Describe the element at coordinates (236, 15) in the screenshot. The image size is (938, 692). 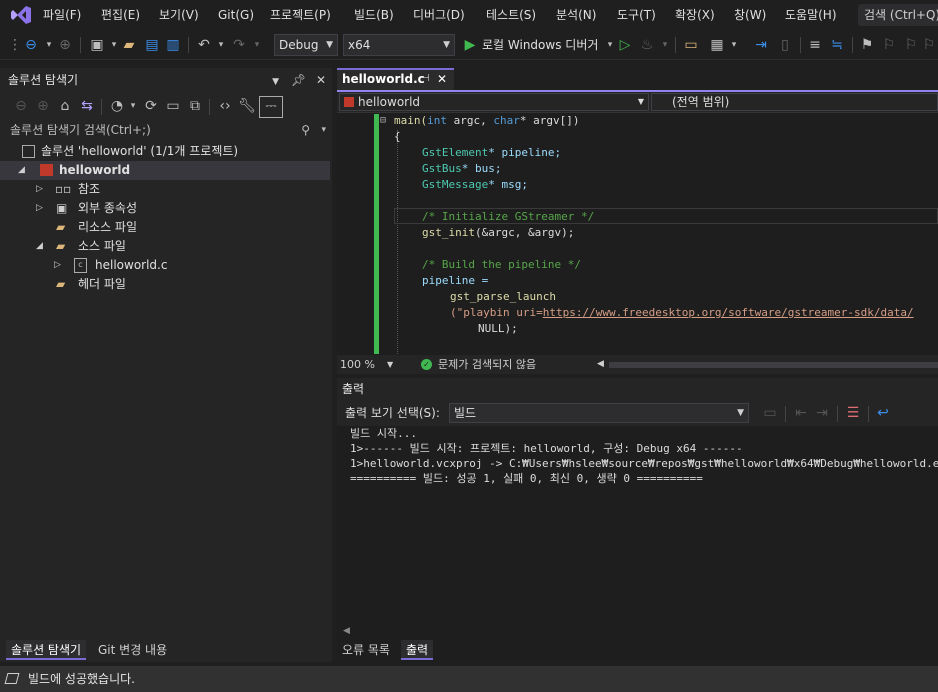
I see `menu-git: Git(G)` at that location.